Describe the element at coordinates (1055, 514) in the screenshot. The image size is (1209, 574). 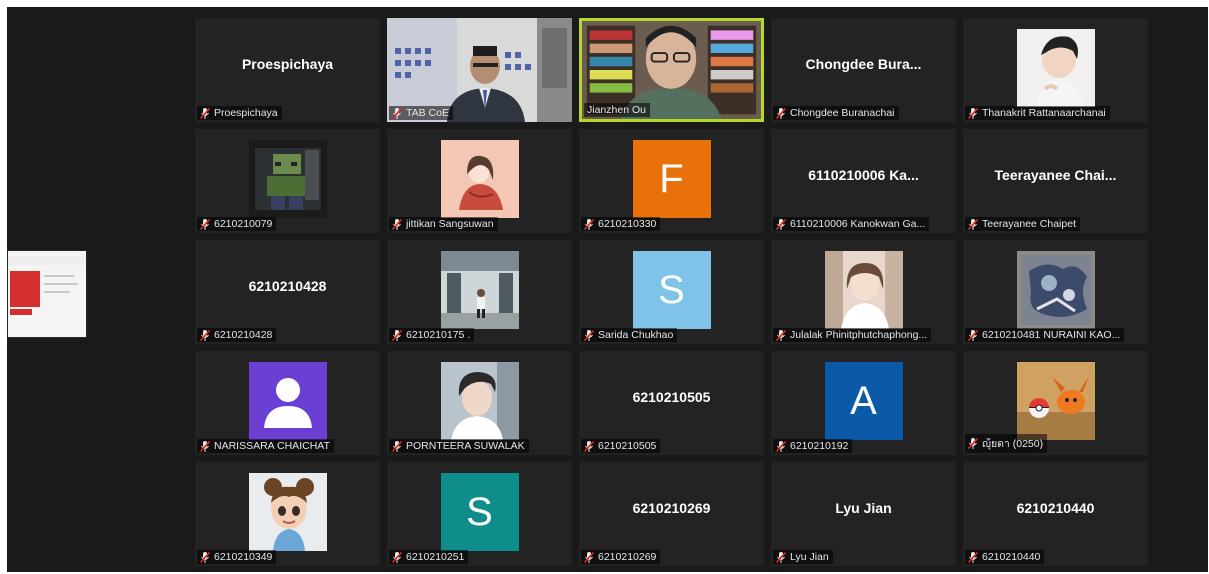
I see `participant-tile: 6210210440 6210210440` at that location.